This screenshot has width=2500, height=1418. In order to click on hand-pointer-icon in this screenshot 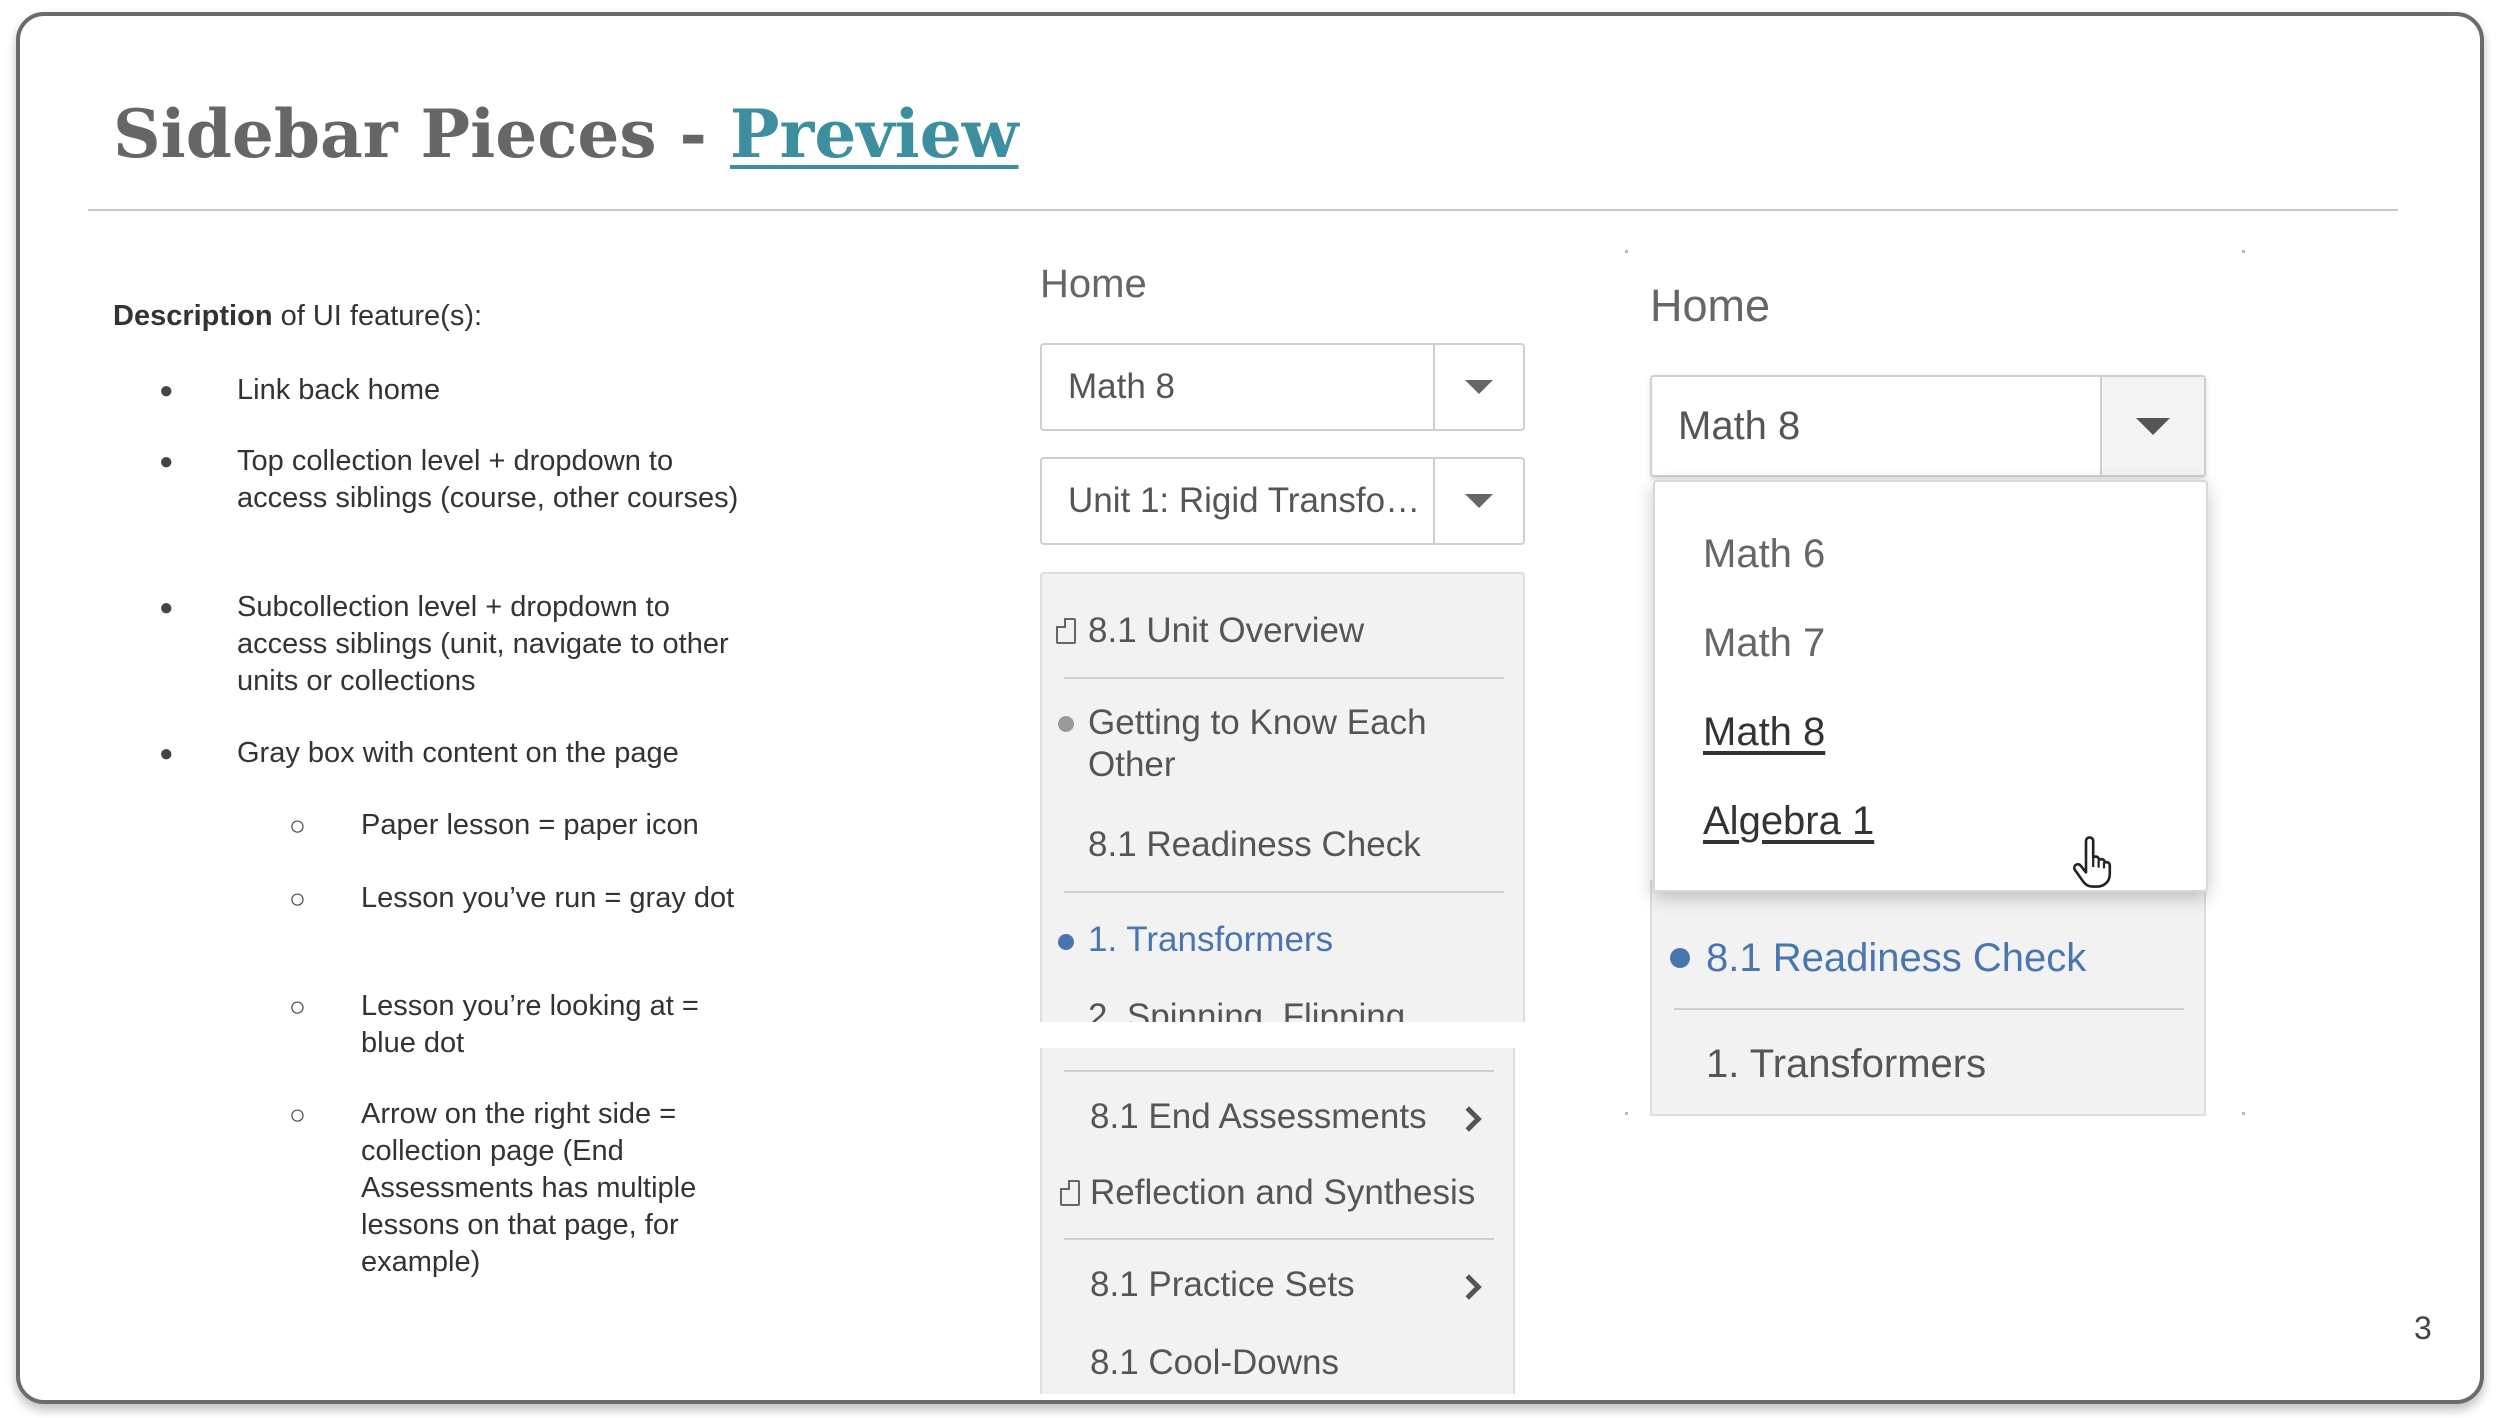, I will do `click(2092, 862)`.